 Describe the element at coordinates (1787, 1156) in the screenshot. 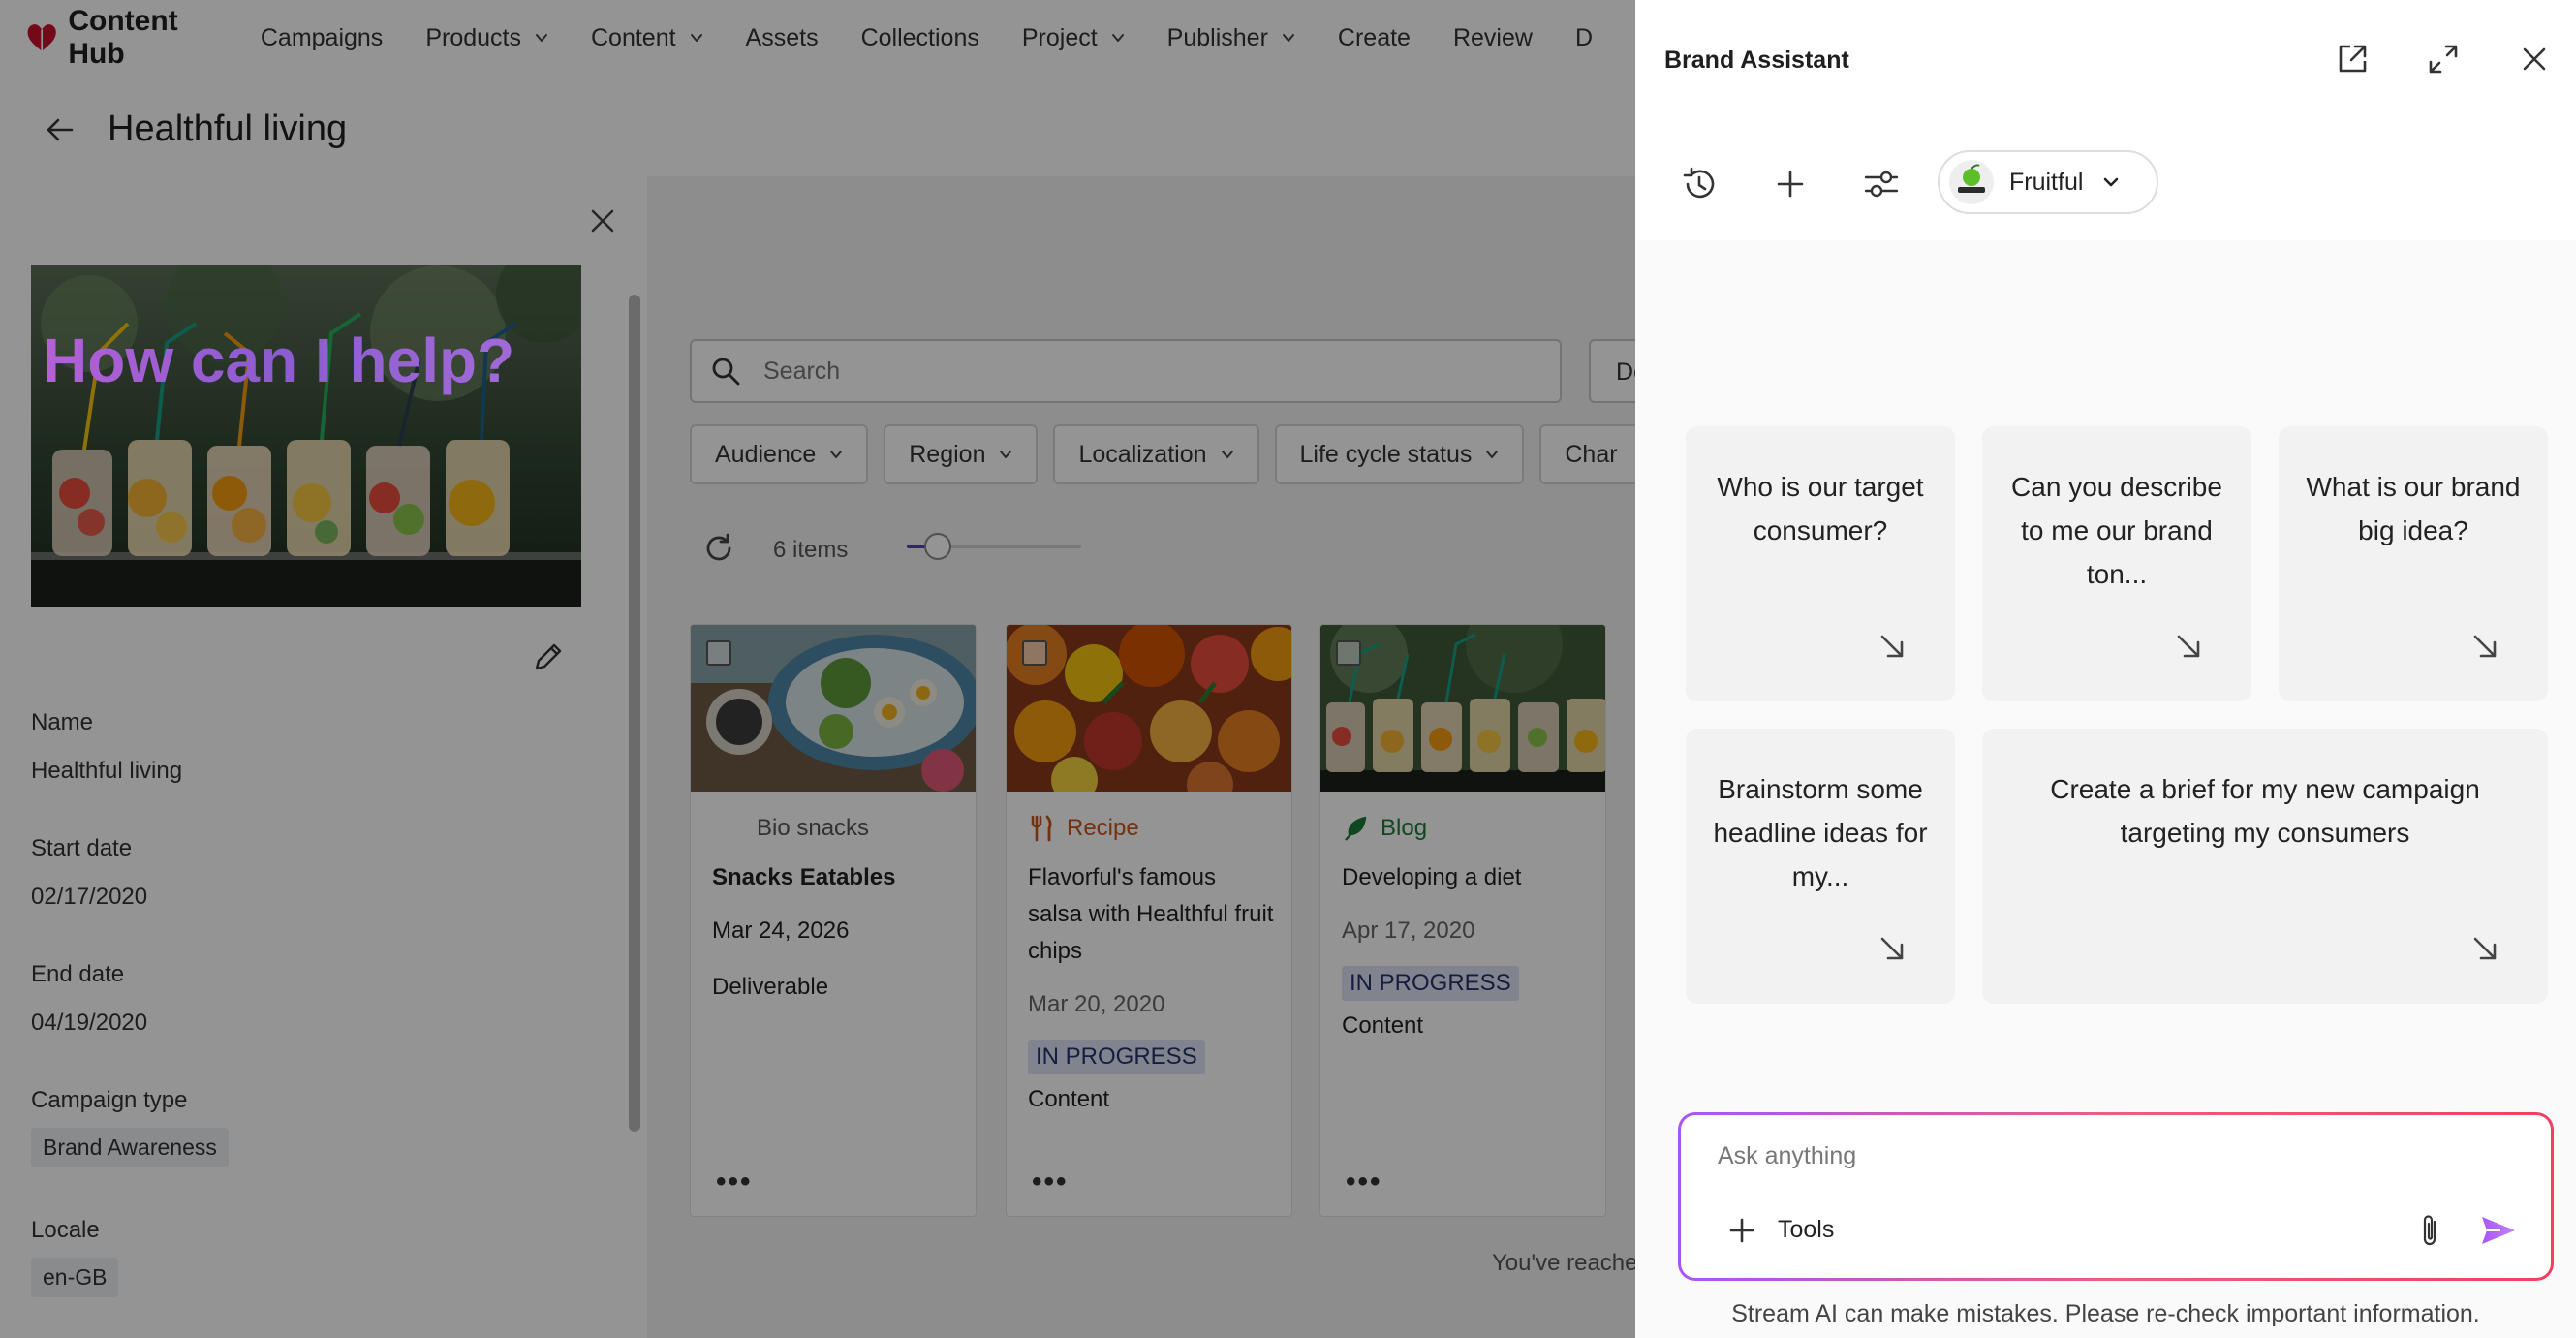

I see `chat-input-placeholder: Ask anything` at that location.